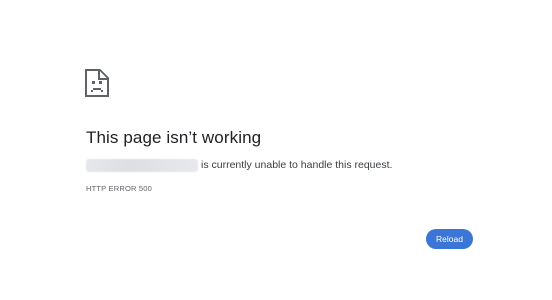  What do you see at coordinates (97, 83) in the screenshot?
I see `sad-document-icon` at bounding box center [97, 83].